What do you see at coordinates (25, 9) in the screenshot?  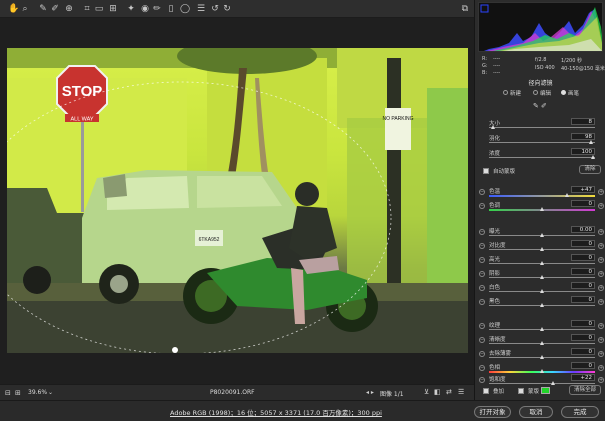 I see `zoom-icon: ⌕` at bounding box center [25, 9].